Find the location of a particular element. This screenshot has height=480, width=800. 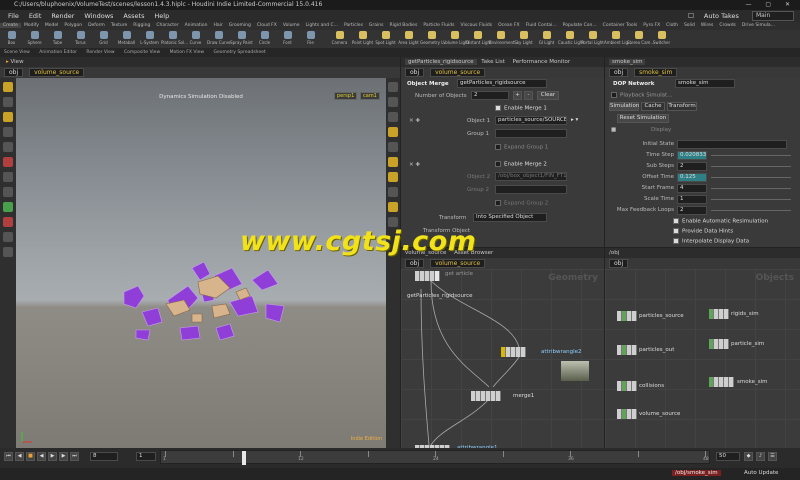

shelf-tool: Draw Curve is located at coordinates (219, 39).